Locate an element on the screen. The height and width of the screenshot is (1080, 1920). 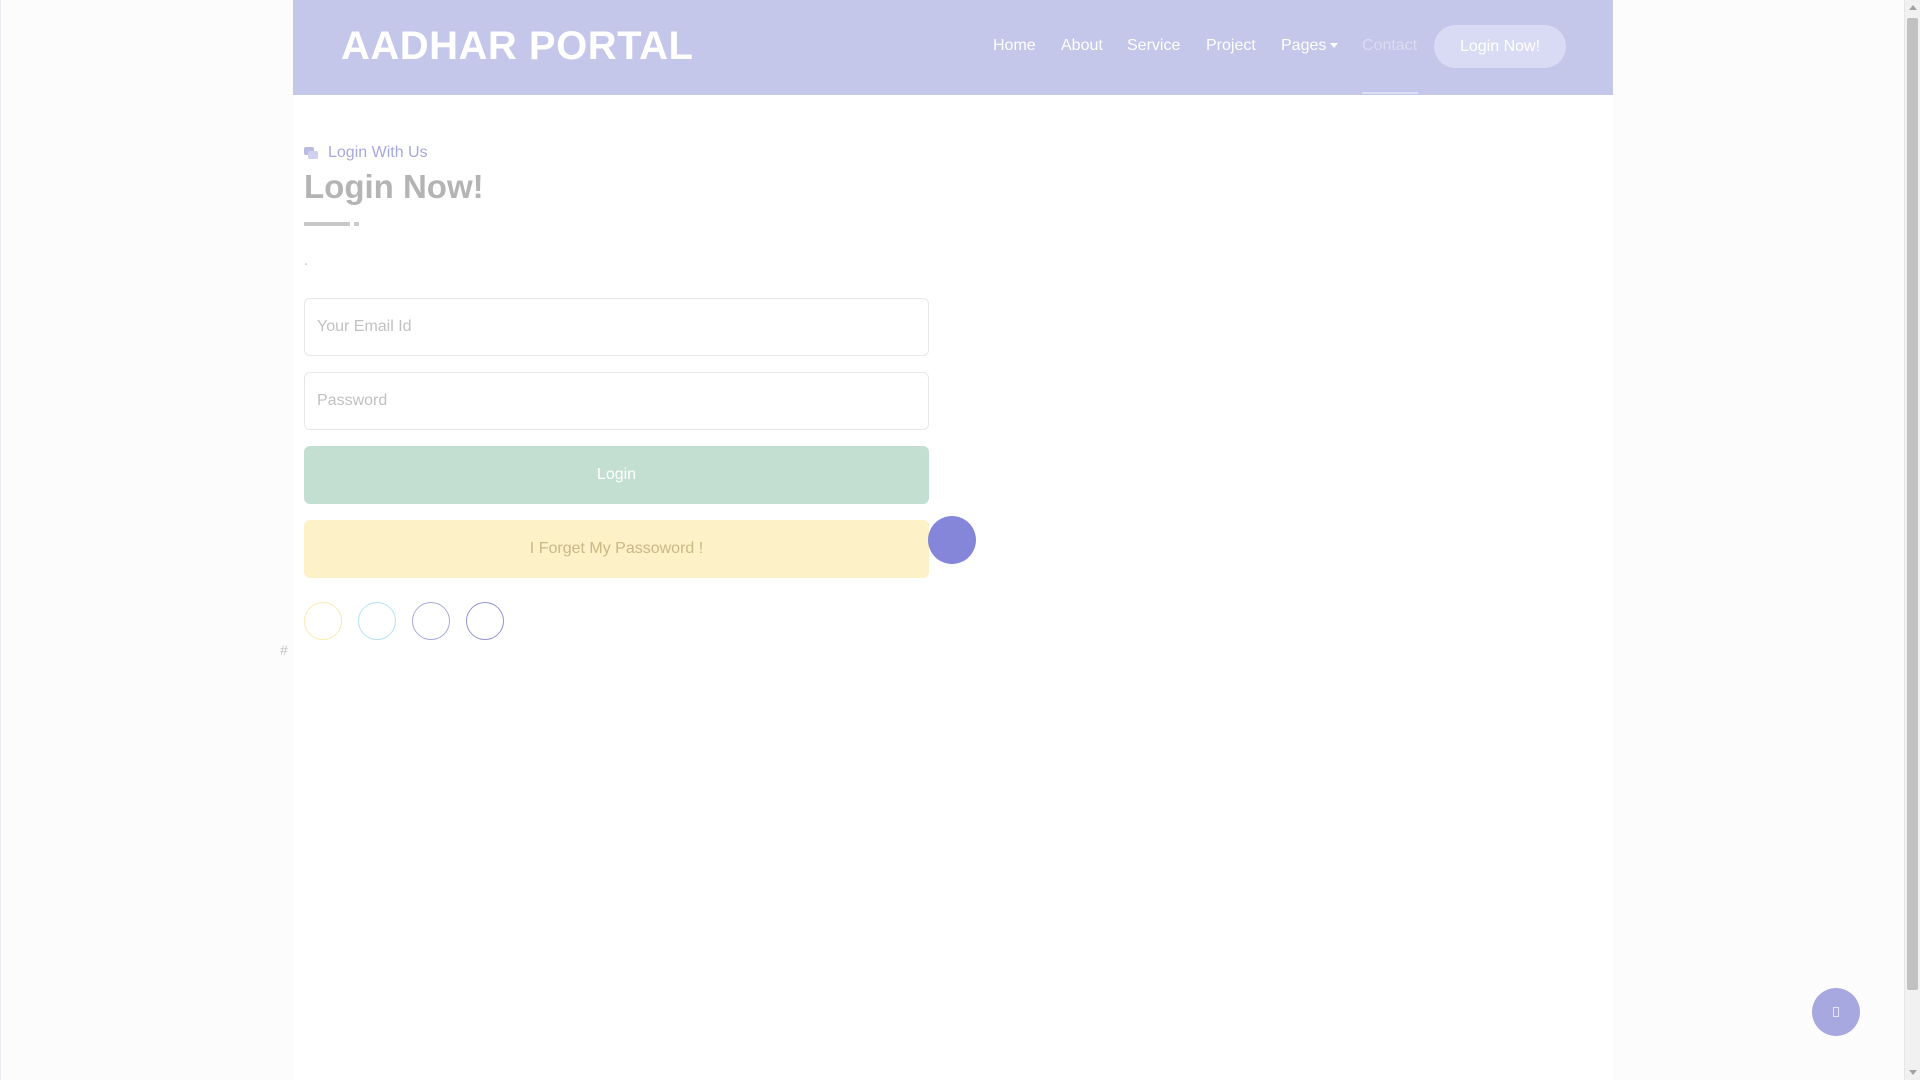
back-to-top-button is located at coordinates (1836, 1012).